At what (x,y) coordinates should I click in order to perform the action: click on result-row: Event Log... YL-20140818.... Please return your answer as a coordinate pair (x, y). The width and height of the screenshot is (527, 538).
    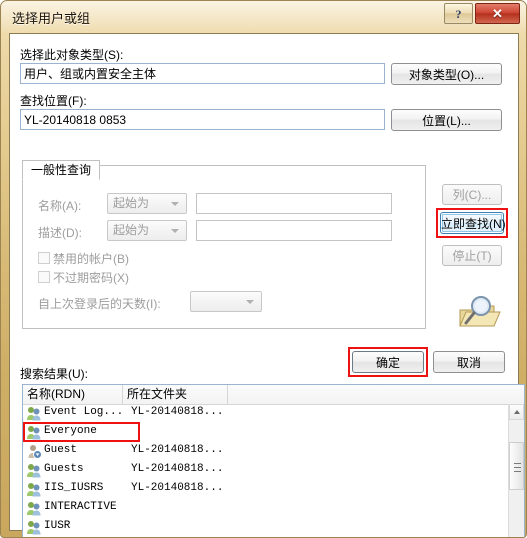
    Looking at the image, I should click on (265, 413).